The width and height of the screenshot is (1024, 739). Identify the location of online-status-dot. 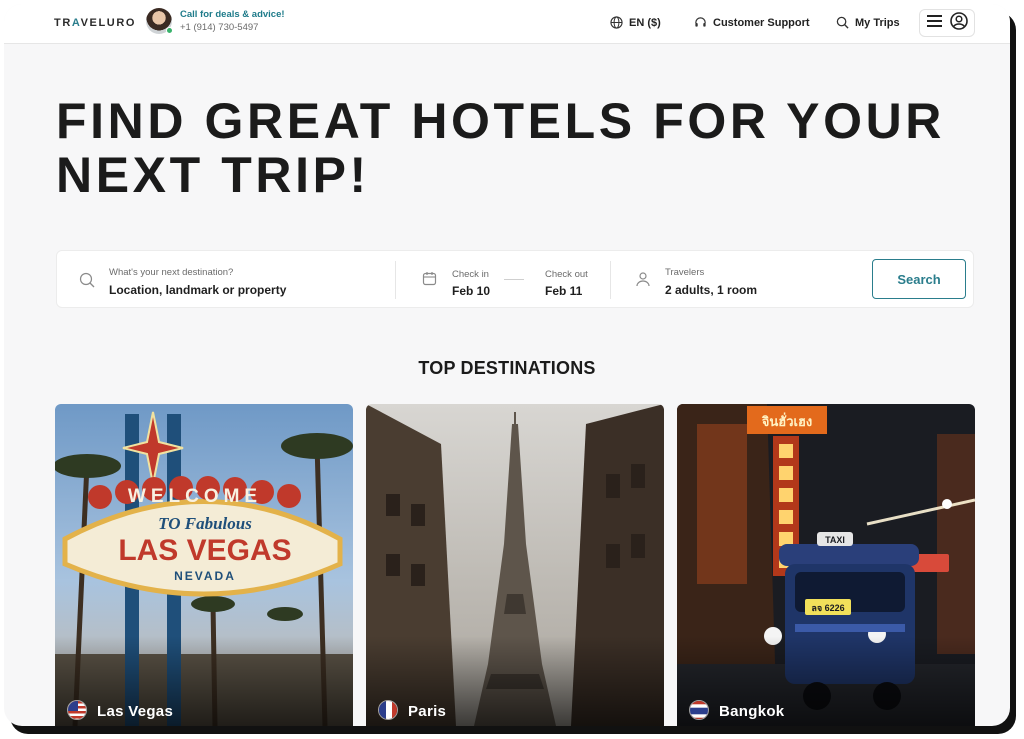
(169, 30).